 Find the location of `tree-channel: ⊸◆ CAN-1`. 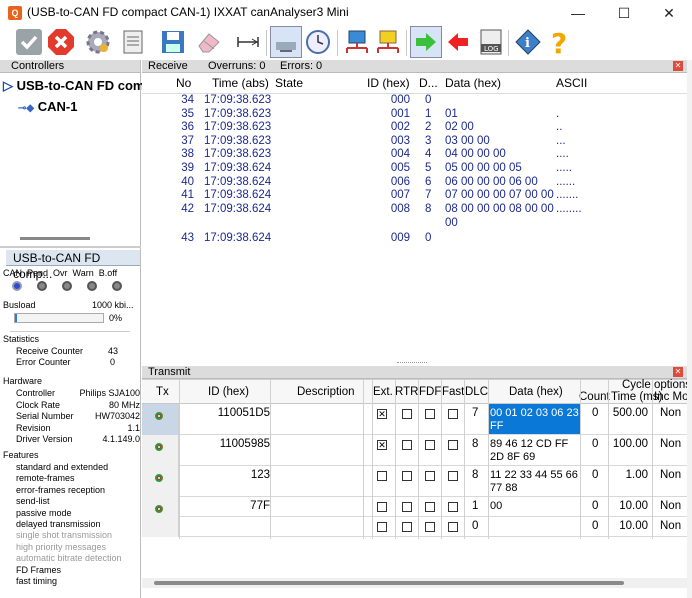

tree-channel: ⊸◆ CAN-1 is located at coordinates (47, 106).